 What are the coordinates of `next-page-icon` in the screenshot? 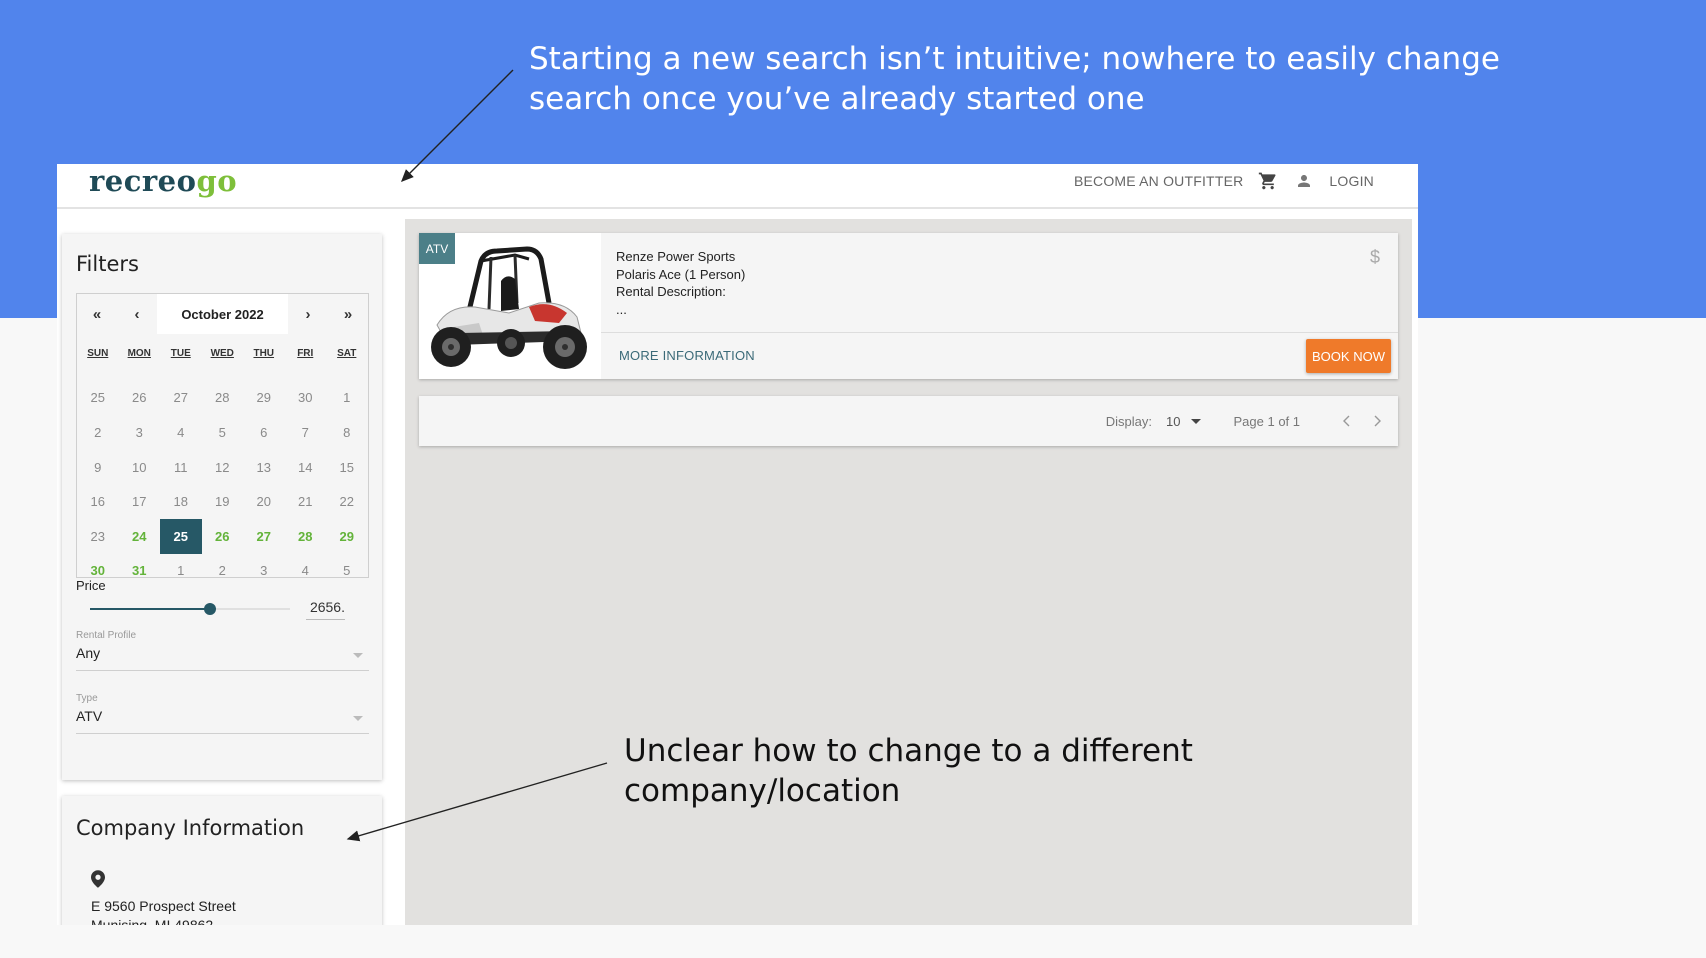 It's located at (1377, 421).